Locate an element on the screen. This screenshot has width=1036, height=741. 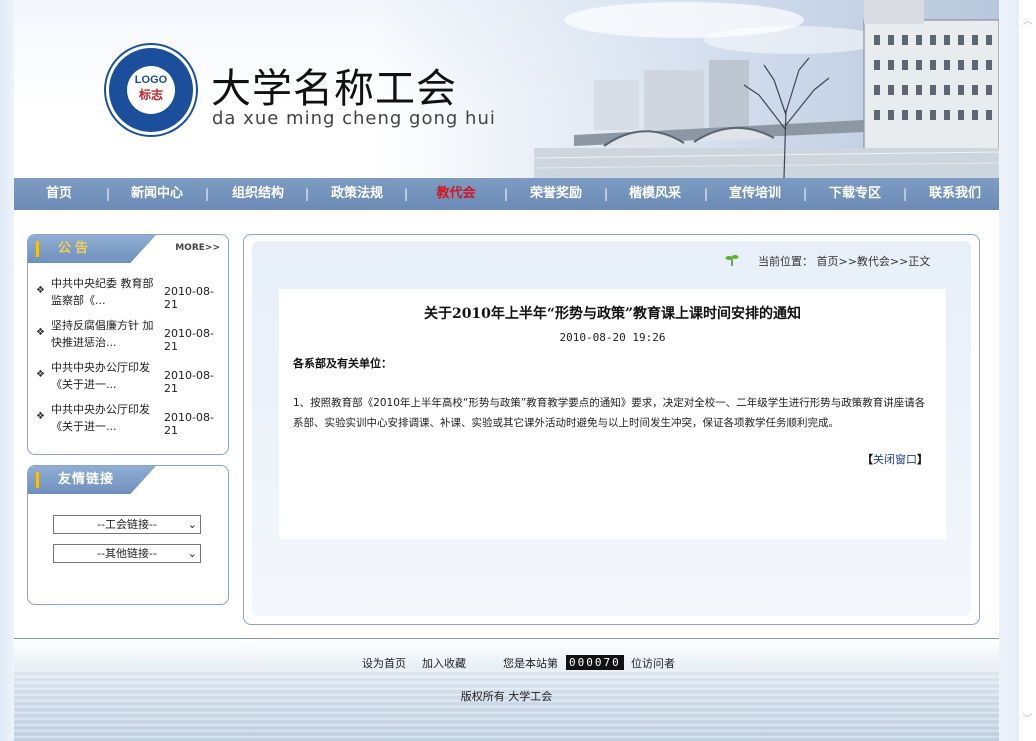
site-footer: 设为首页 加入收藏 您是本站第 000070 位访问者 版权所有 大学工会 is located at coordinates (506, 690).